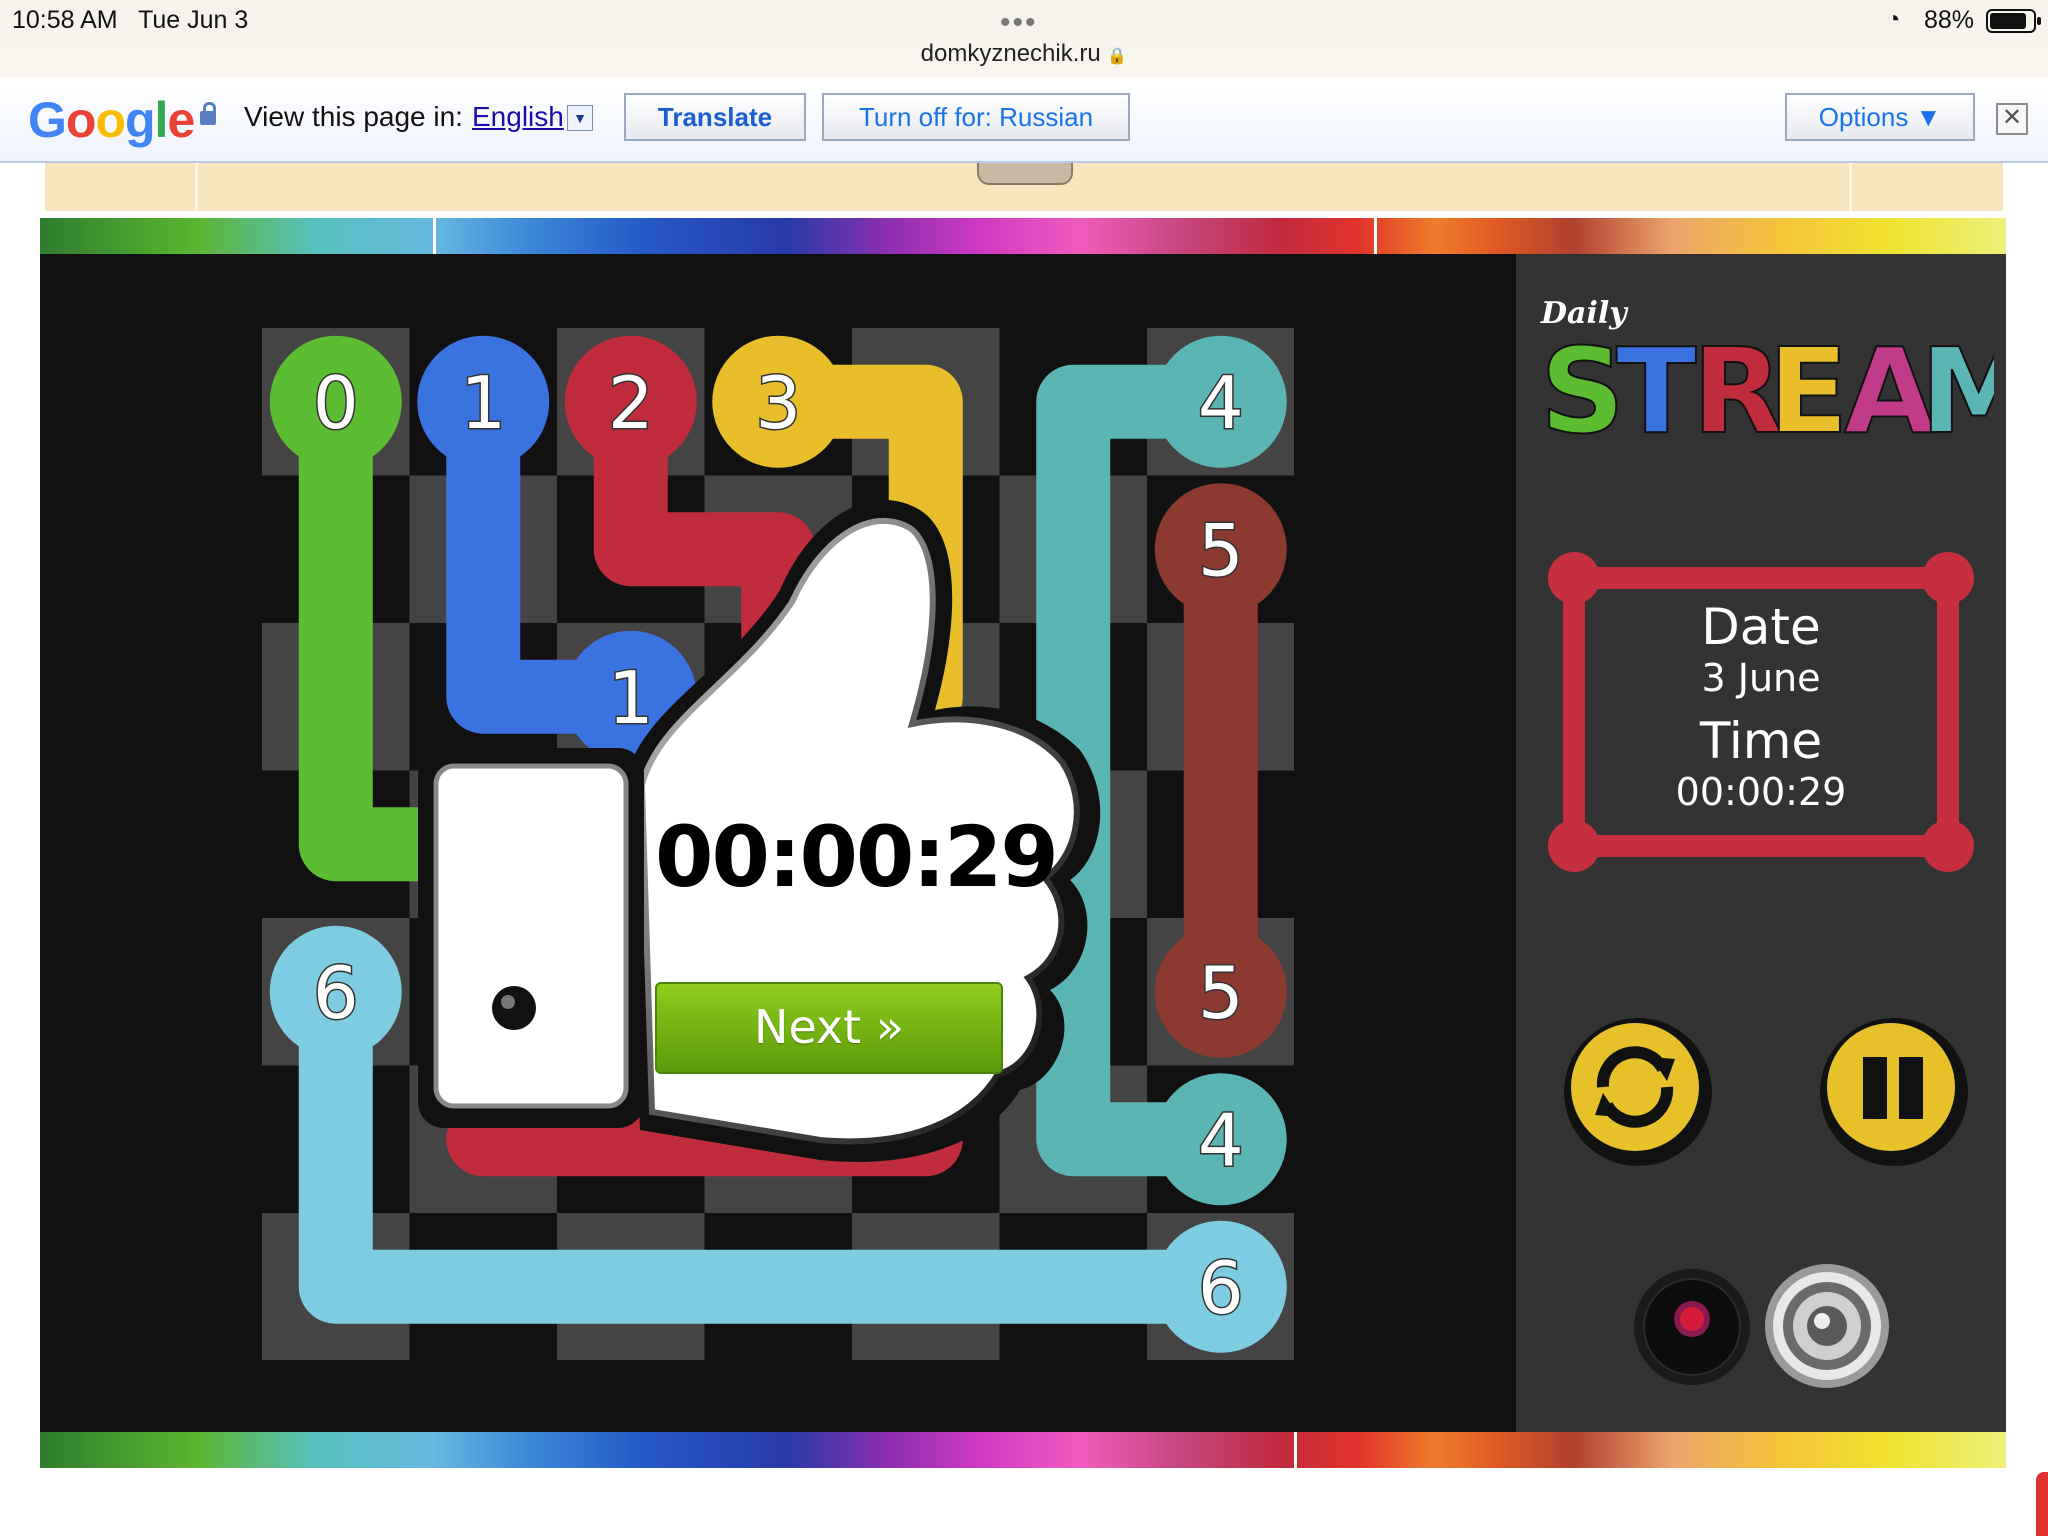 The image size is (2048, 1536). I want to click on logo-letter: M, so click(1957, 384).